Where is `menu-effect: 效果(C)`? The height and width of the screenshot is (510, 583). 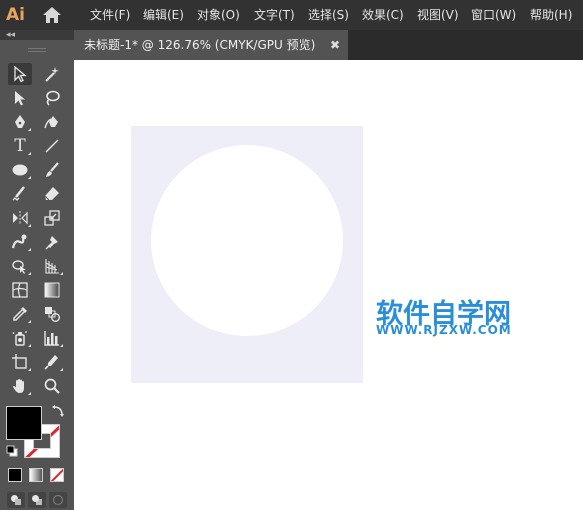
menu-effect: 效果(C) is located at coordinates (383, 15).